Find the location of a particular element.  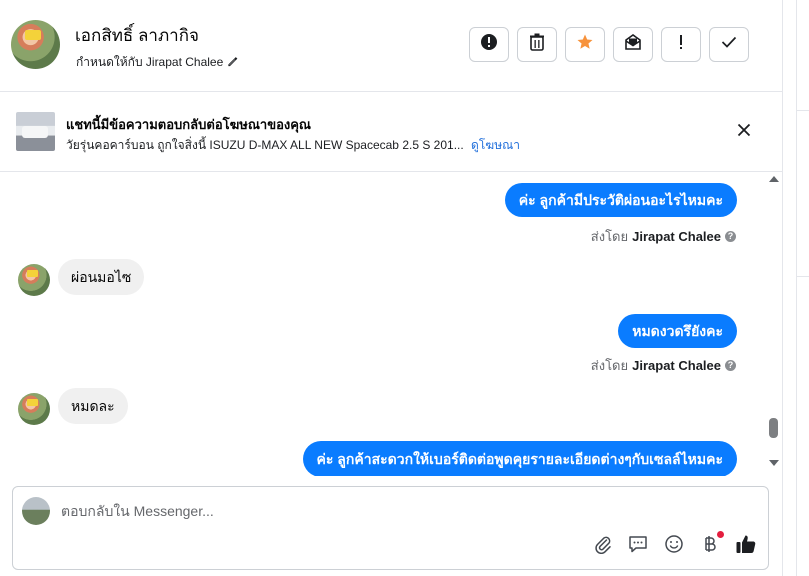

details-panel-edge is located at coordinates (795, 288).